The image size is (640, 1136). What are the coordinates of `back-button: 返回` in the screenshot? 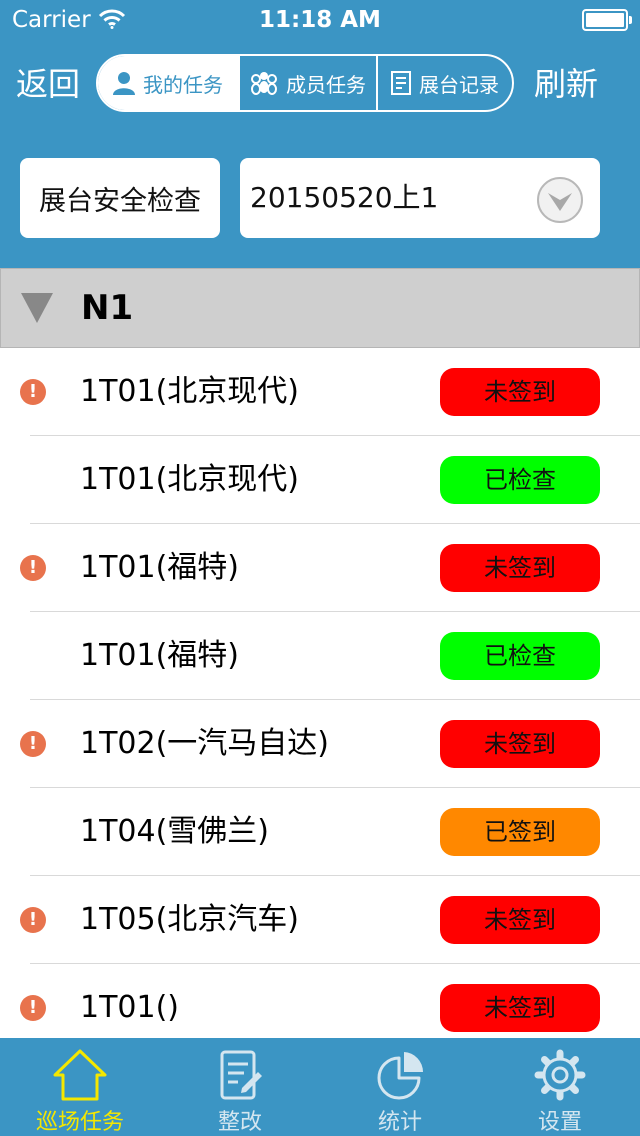 It's located at (48, 84).